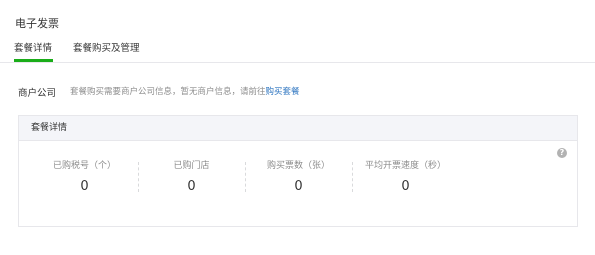  I want to click on stat-label: 购买票数（张）, so click(298, 166).